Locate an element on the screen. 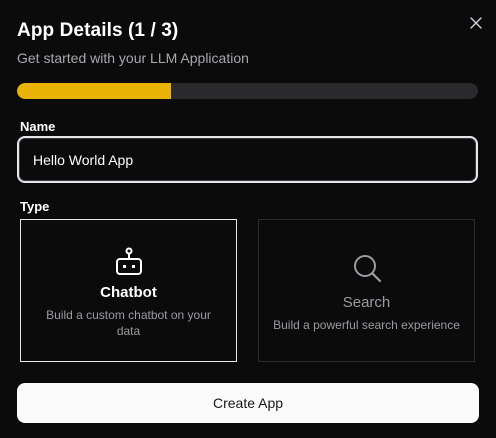 The height and width of the screenshot is (438, 496). search-title: Search is located at coordinates (366, 302).